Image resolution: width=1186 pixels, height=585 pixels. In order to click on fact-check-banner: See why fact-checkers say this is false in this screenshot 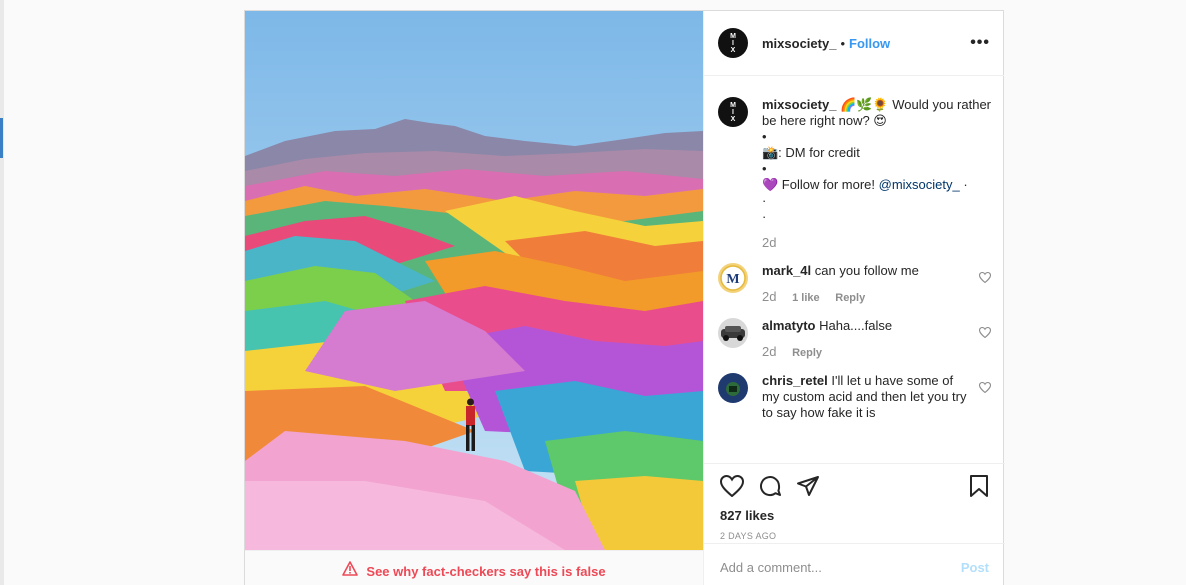, I will do `click(474, 567)`.